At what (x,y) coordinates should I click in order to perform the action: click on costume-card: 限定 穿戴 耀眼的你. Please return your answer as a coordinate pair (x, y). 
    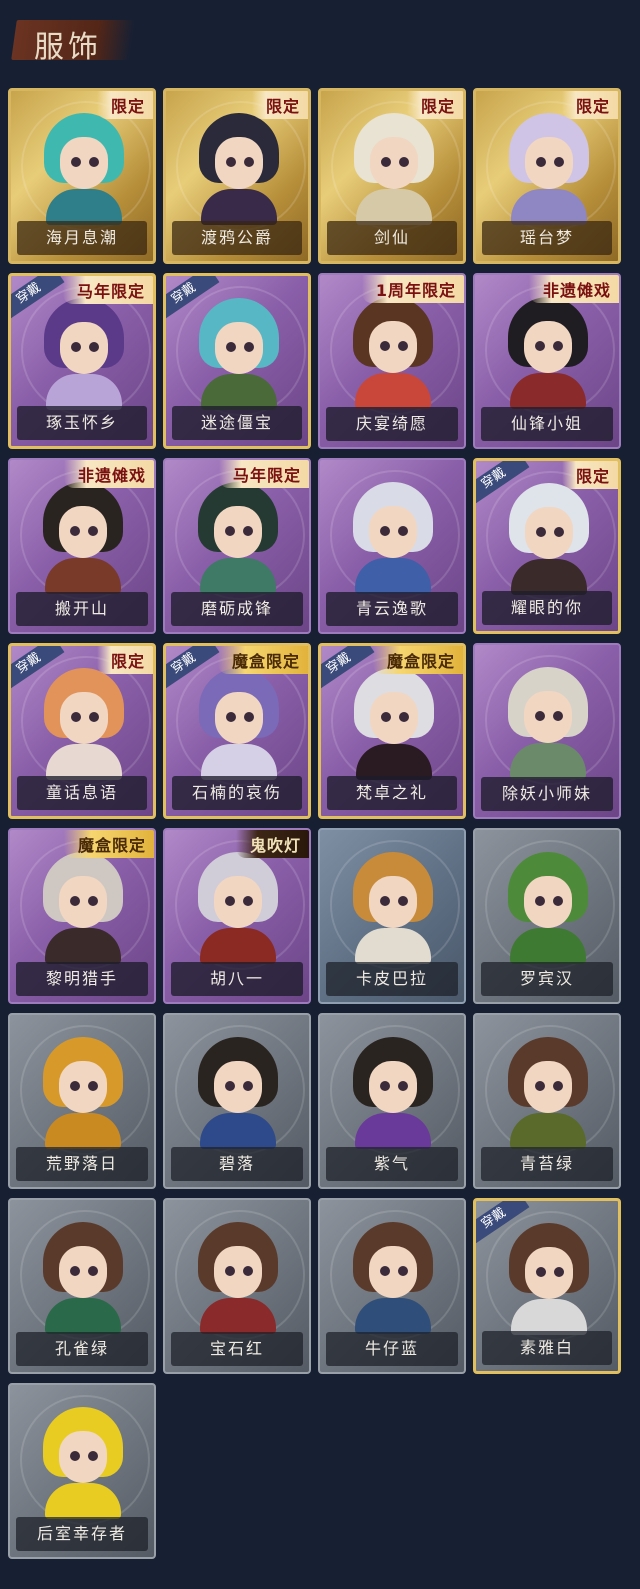
    Looking at the image, I should click on (547, 546).